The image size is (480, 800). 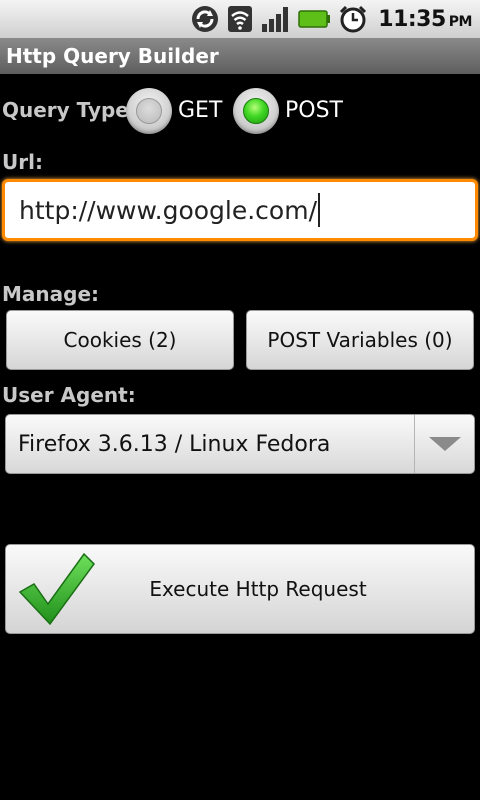 I want to click on alarm-icon, so click(x=353, y=19).